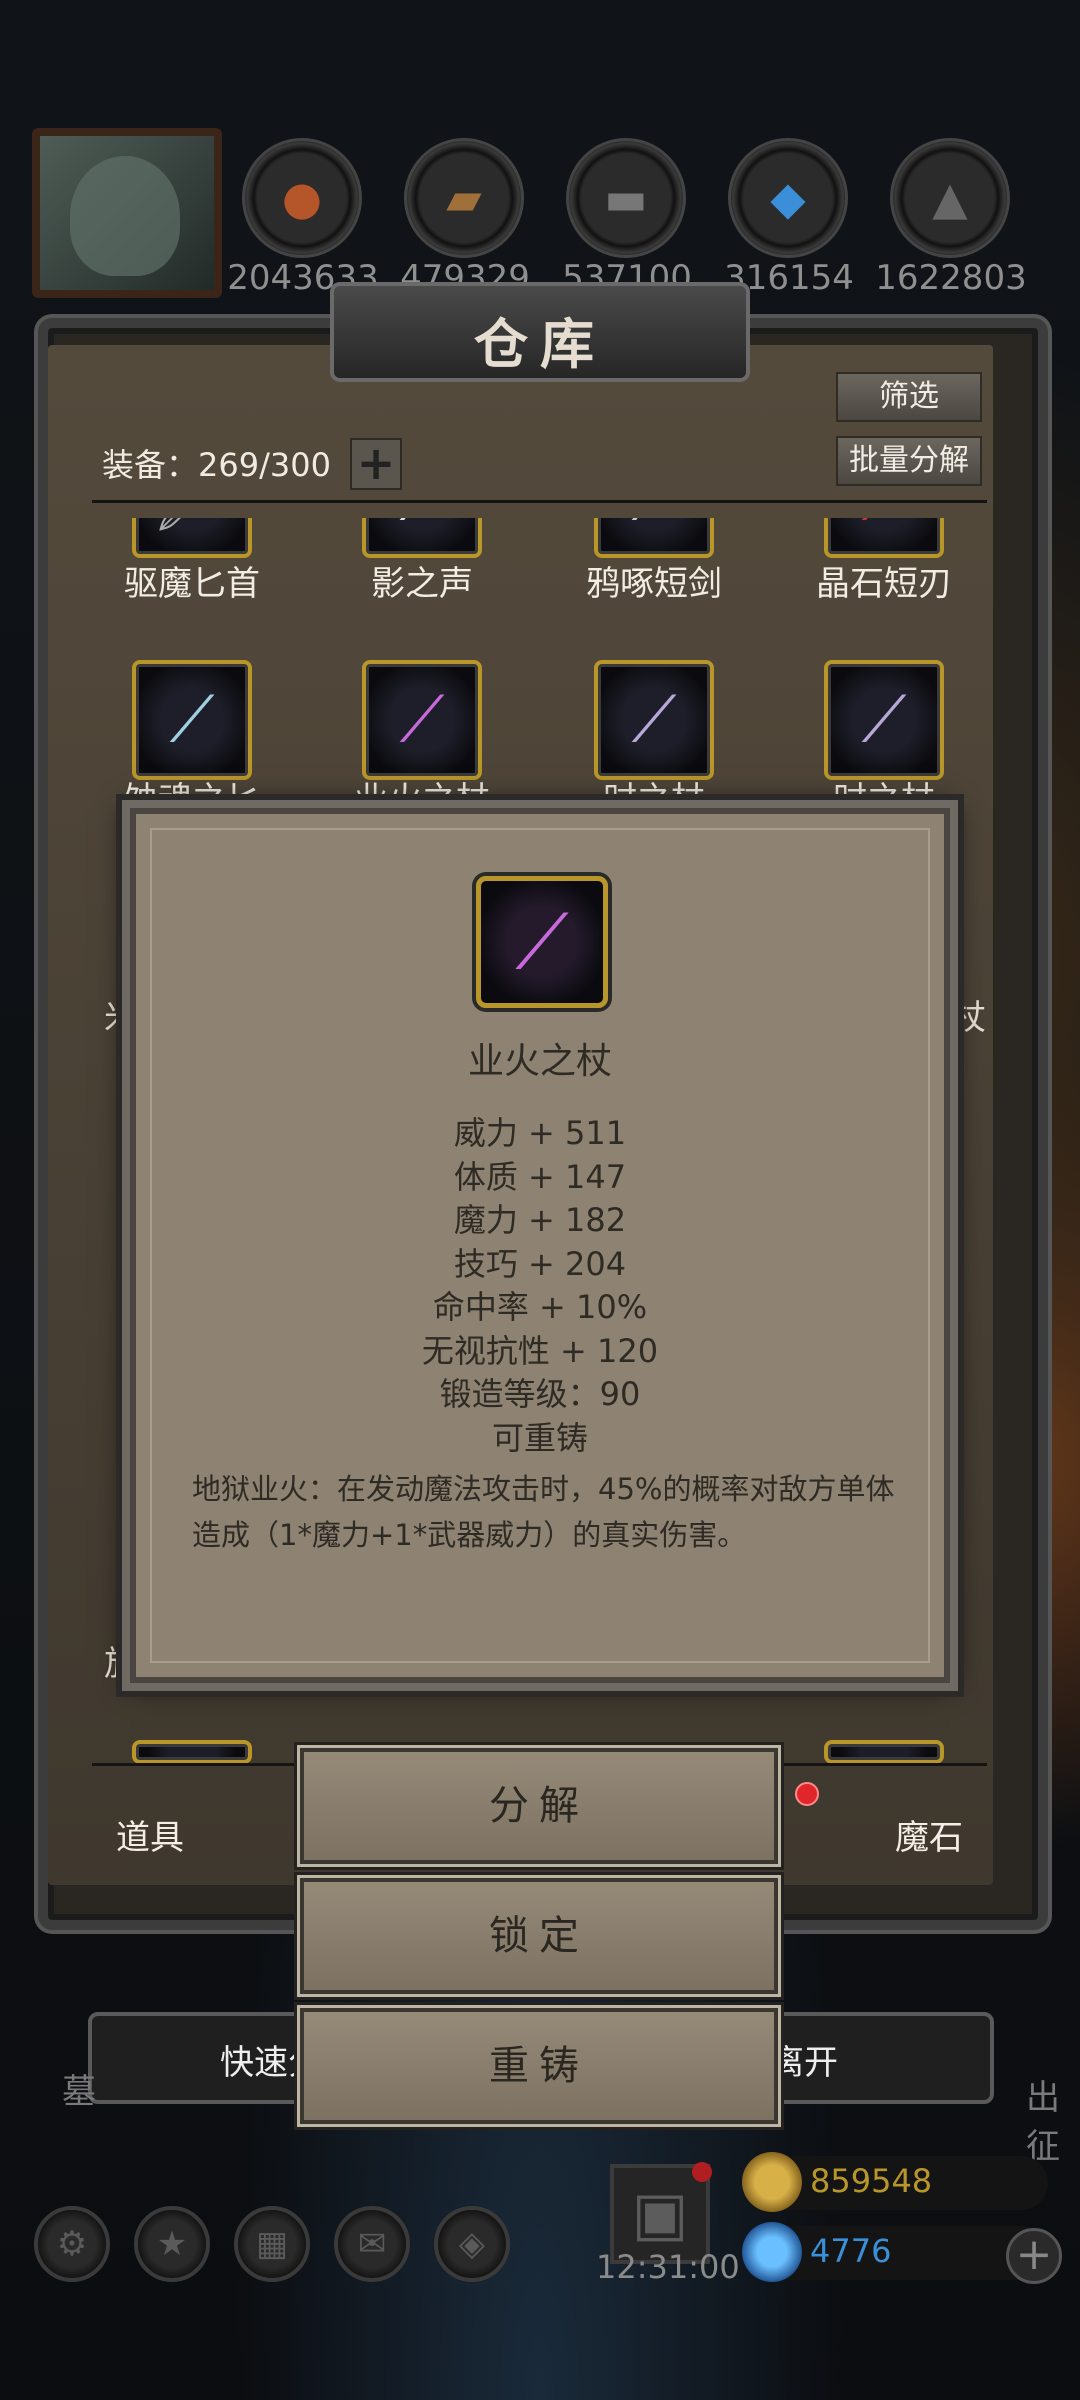 The width and height of the screenshot is (1080, 2400). What do you see at coordinates (192, 584) in the screenshot?
I see `item-label: 驱魔匕首` at bounding box center [192, 584].